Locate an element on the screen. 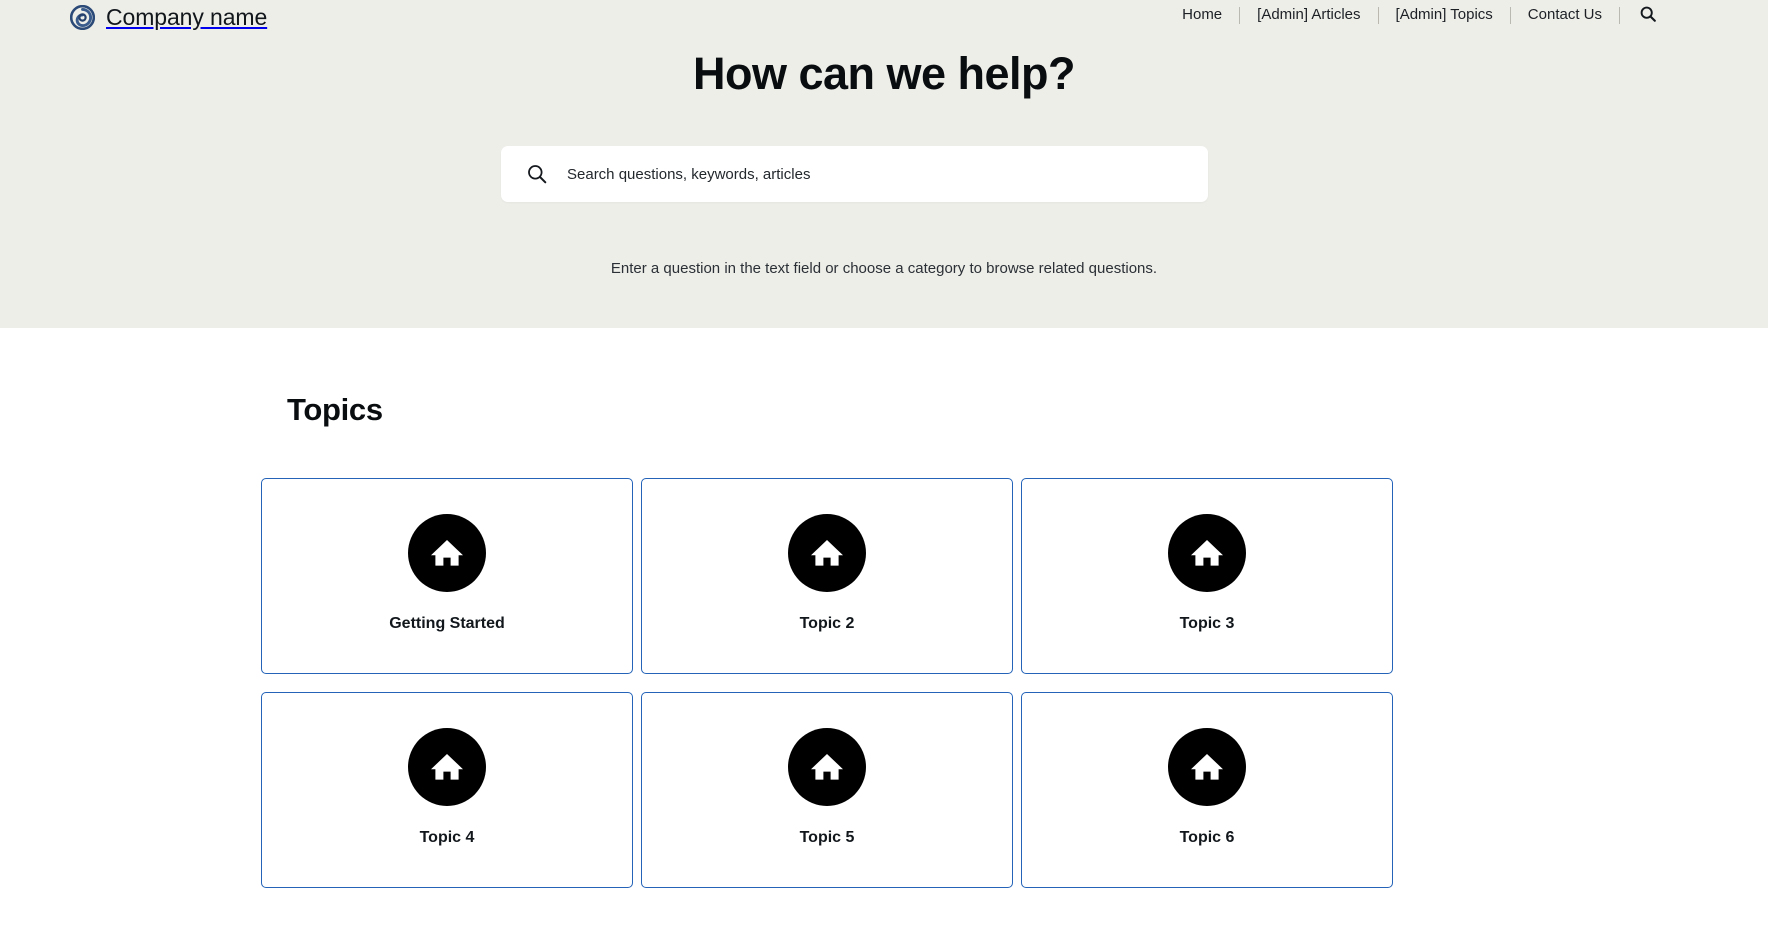  topic-card-topic-5: Topic 5 is located at coordinates (827, 790).